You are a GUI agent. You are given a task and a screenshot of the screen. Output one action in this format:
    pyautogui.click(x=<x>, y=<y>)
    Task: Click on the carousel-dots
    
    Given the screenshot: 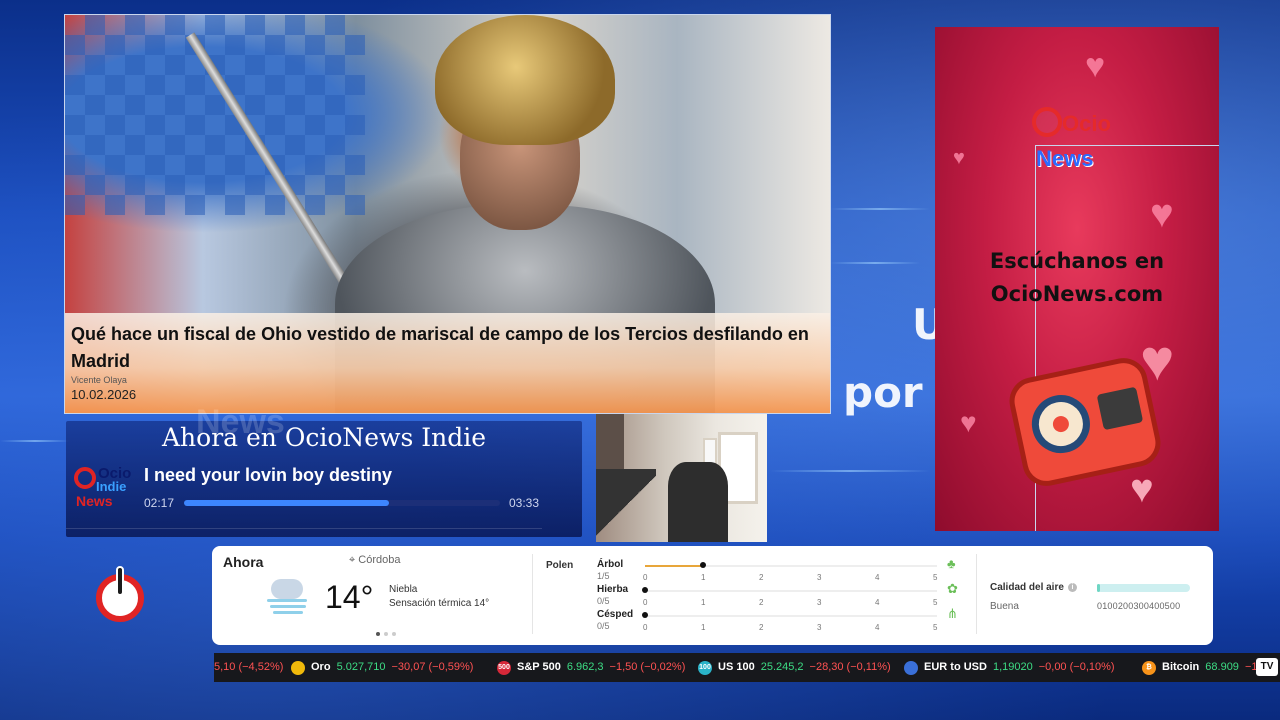 What is the action you would take?
    pyautogui.click(x=386, y=634)
    